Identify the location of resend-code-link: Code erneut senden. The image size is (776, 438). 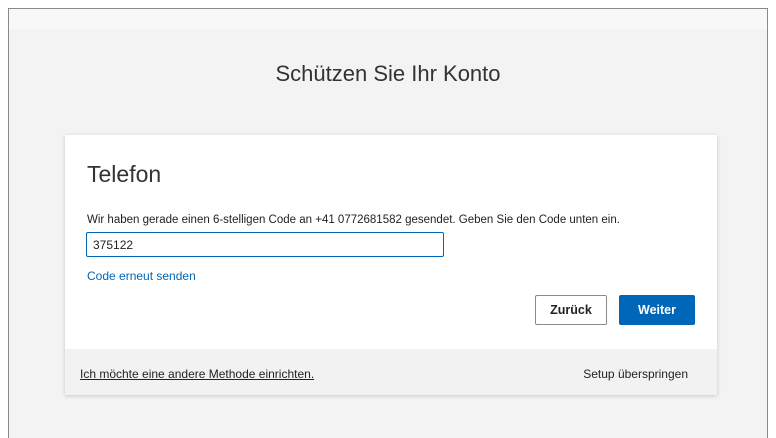
(141, 276).